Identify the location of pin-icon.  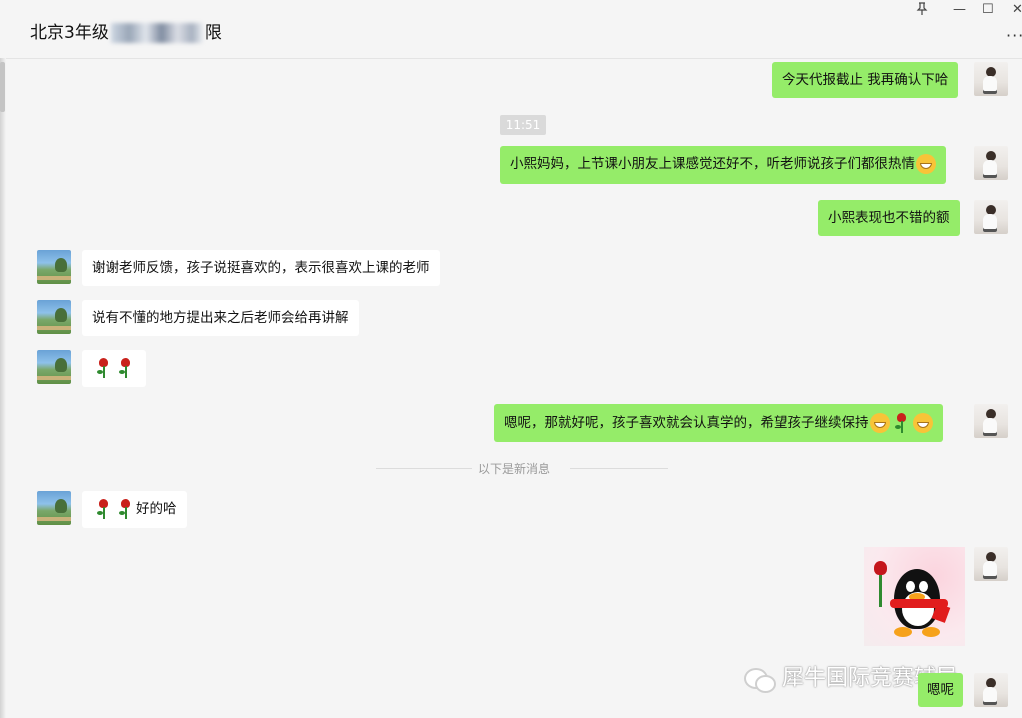
(922, 11).